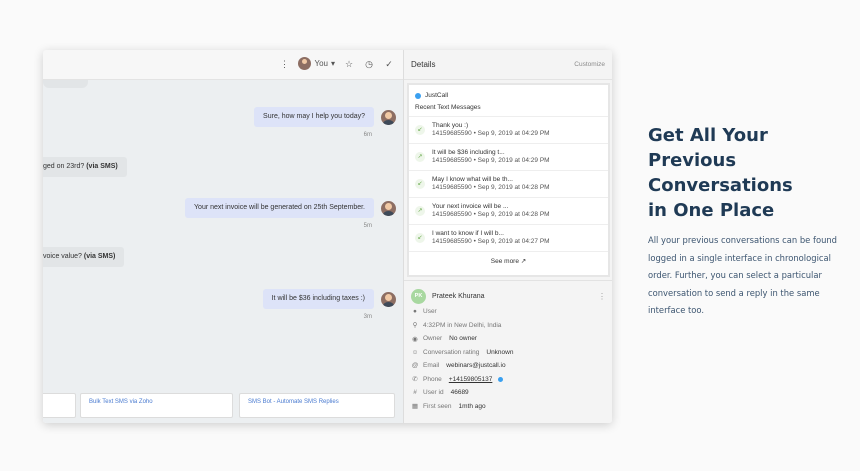 The height and width of the screenshot is (471, 860). Describe the element at coordinates (508, 326) in the screenshot. I see `contact-location-row: ⚲ 4:32PM in New Delhi, India` at that location.